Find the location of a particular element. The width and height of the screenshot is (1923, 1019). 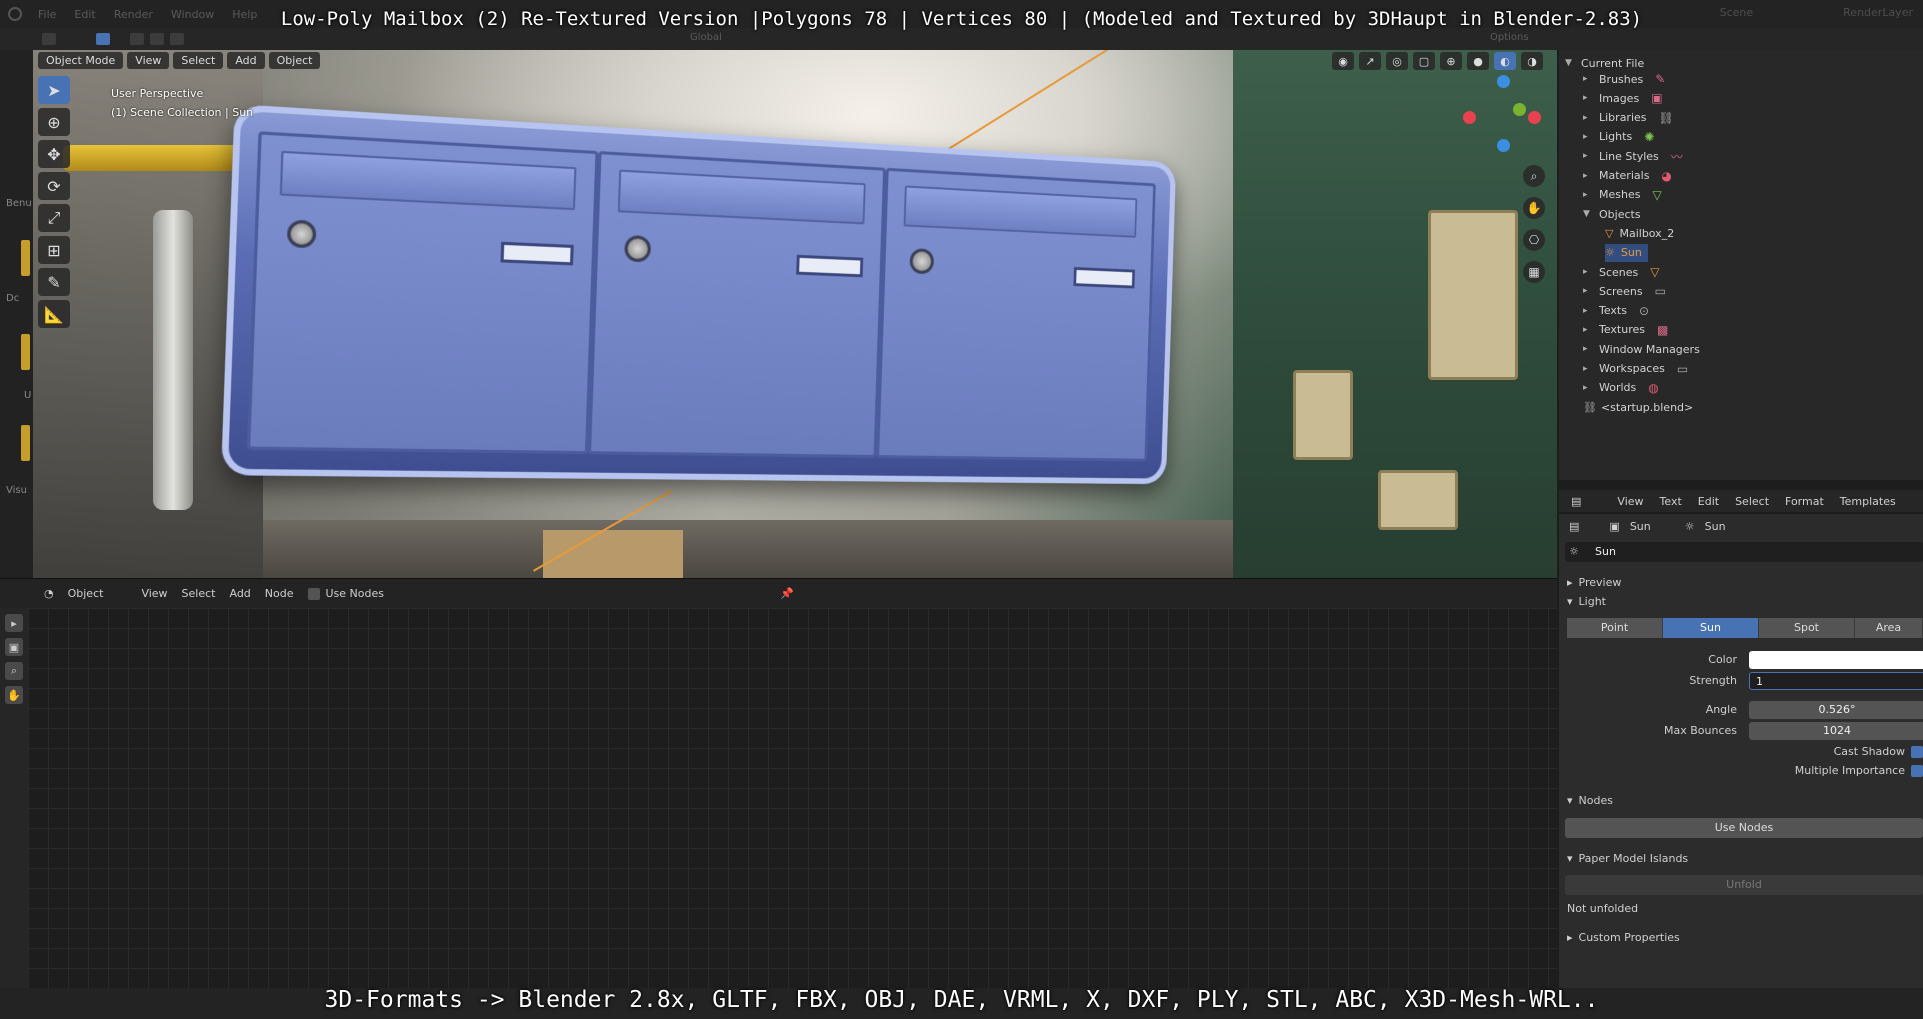

z-axis-neg-icon is located at coordinates (1503, 145).